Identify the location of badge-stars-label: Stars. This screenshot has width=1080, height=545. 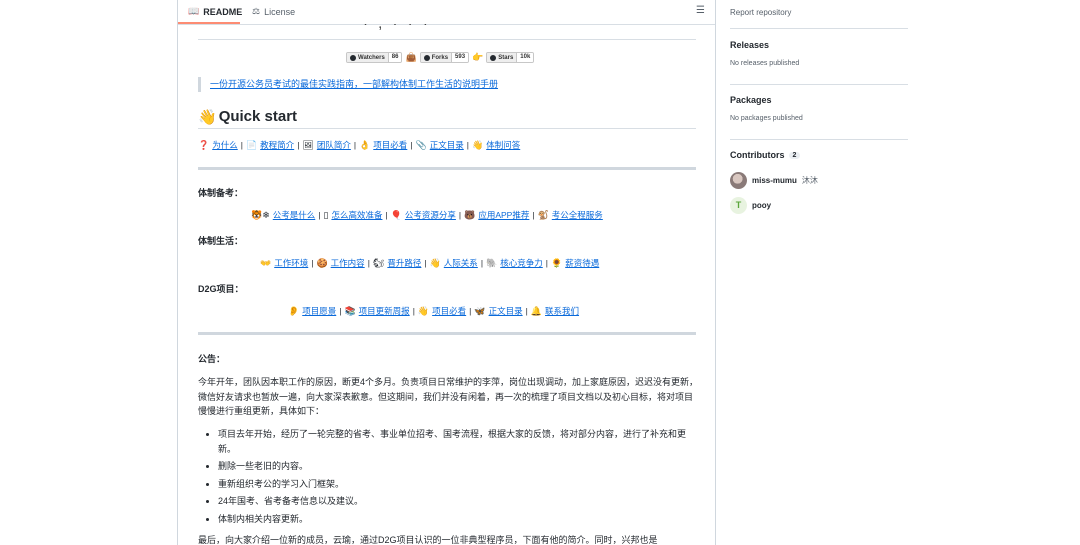
(506, 57).